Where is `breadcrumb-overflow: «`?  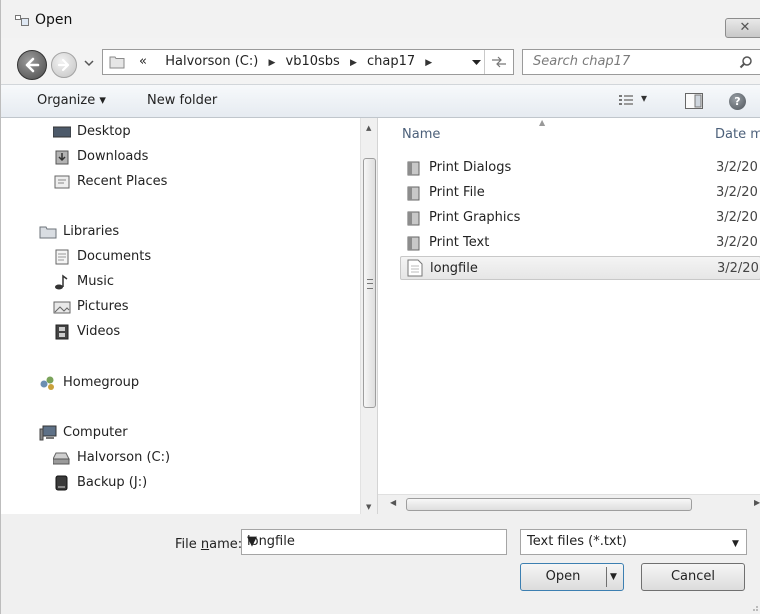
breadcrumb-overflow: « is located at coordinates (143, 61).